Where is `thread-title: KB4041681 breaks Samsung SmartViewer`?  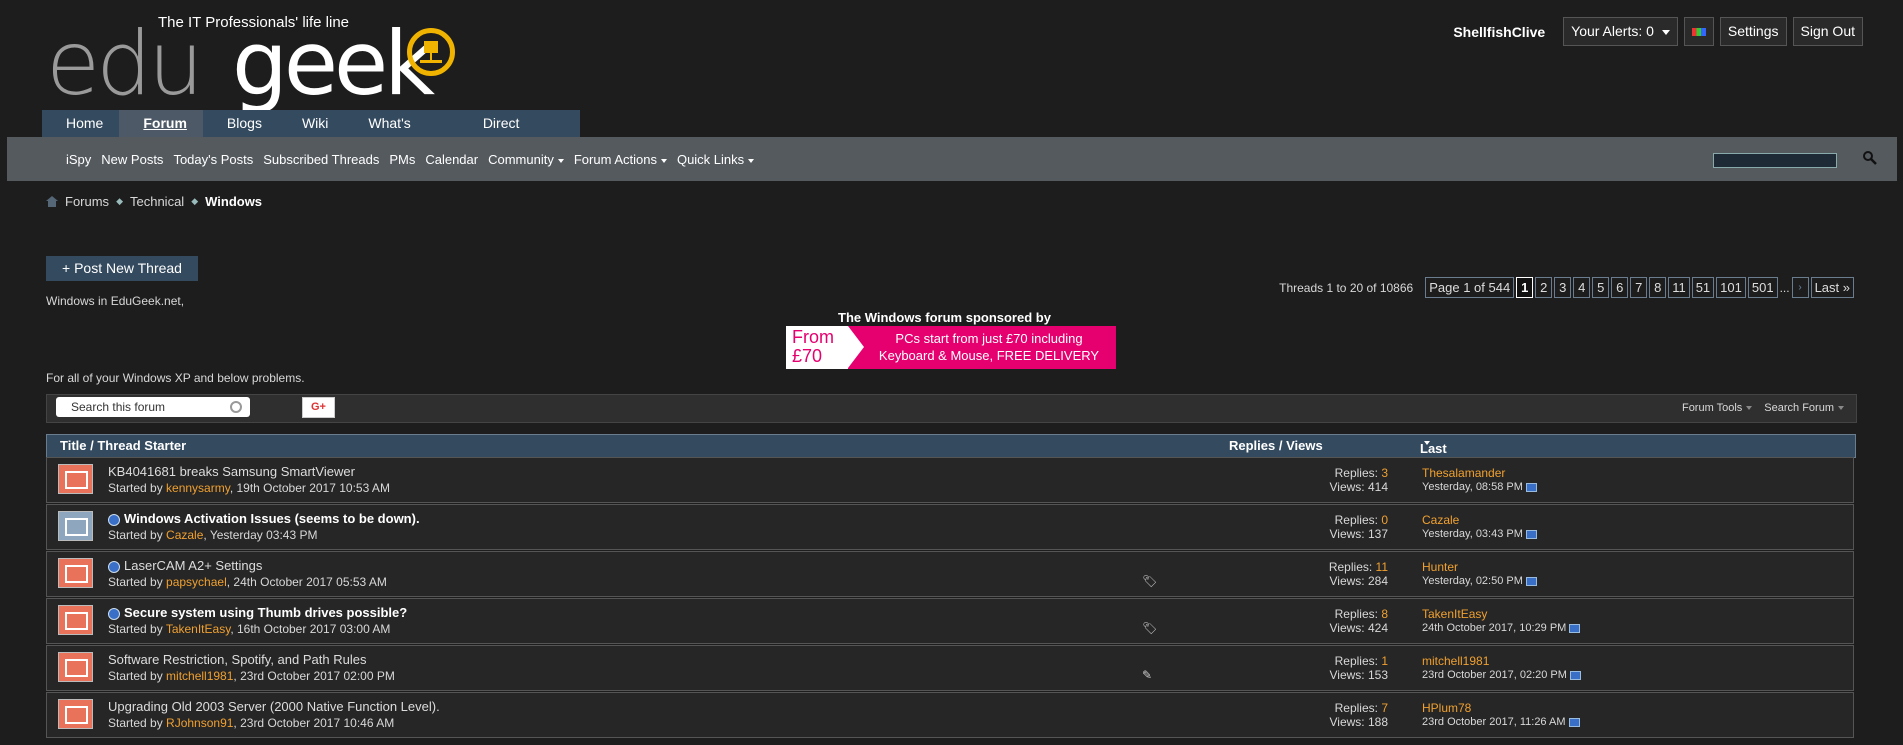
thread-title: KB4041681 breaks Samsung SmartViewer is located at coordinates (231, 471).